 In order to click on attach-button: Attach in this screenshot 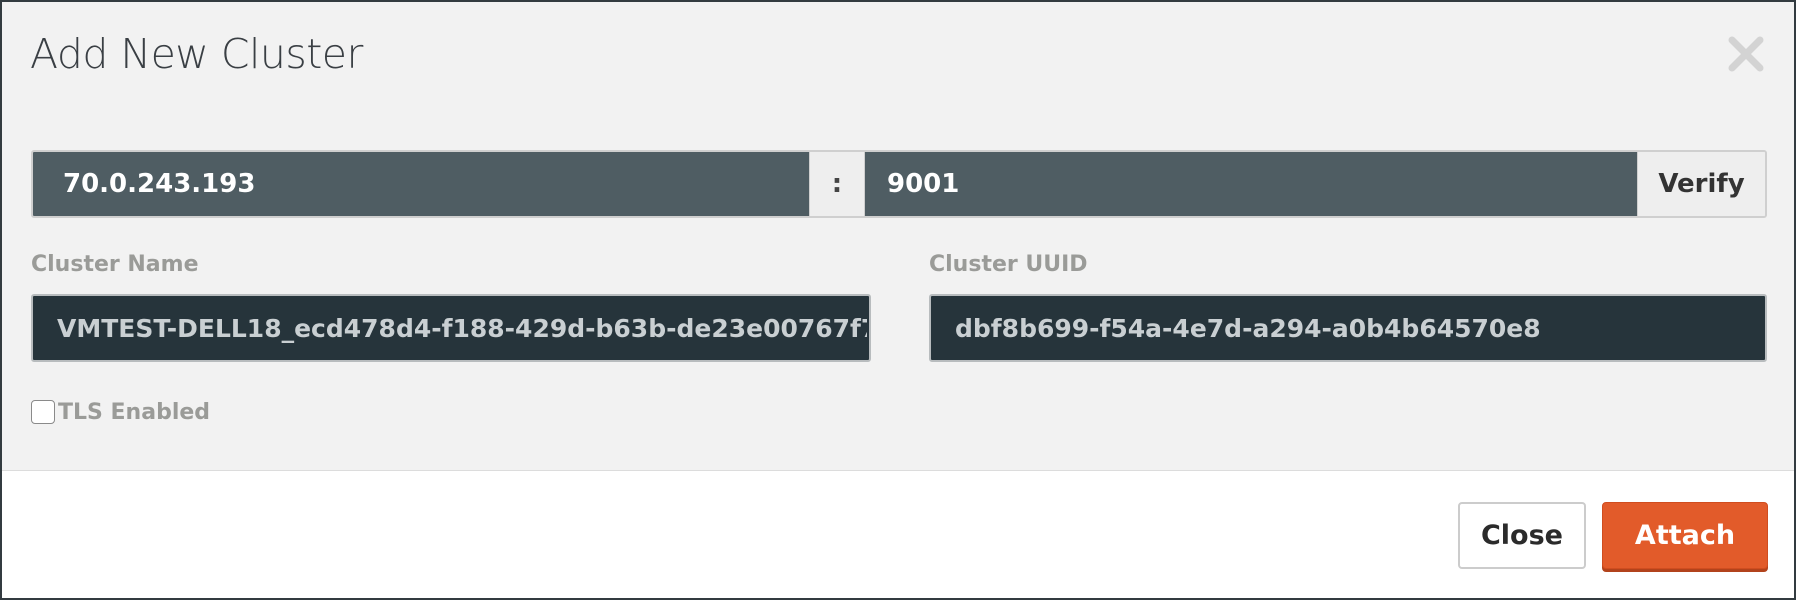, I will do `click(1685, 535)`.